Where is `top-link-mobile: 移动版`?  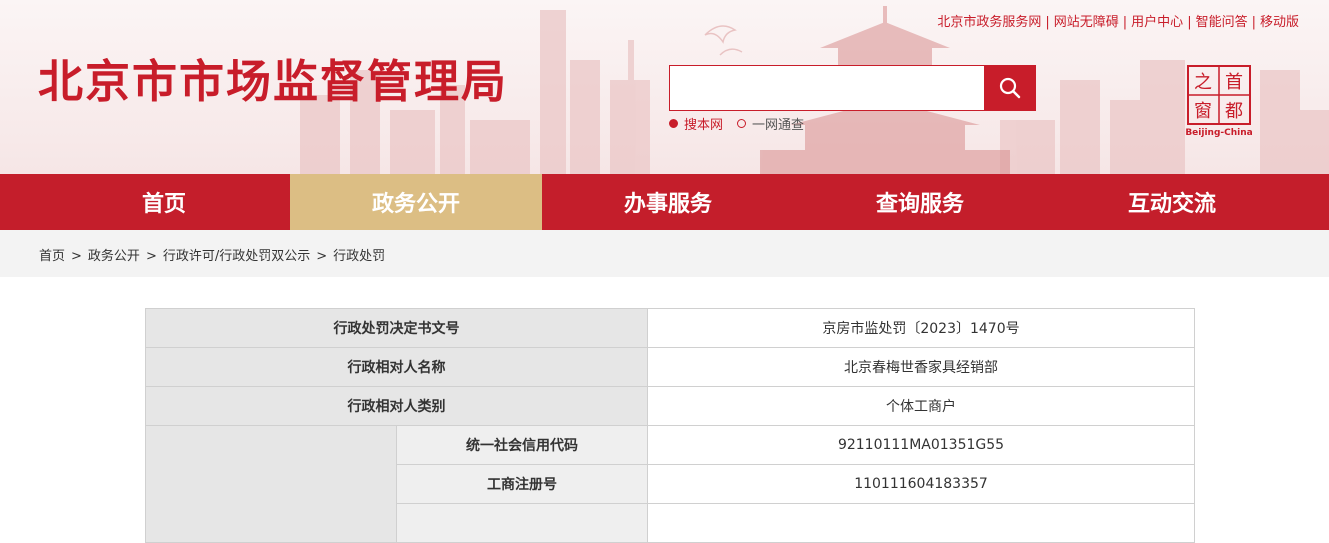
top-link-mobile: 移动版 is located at coordinates (1279, 22).